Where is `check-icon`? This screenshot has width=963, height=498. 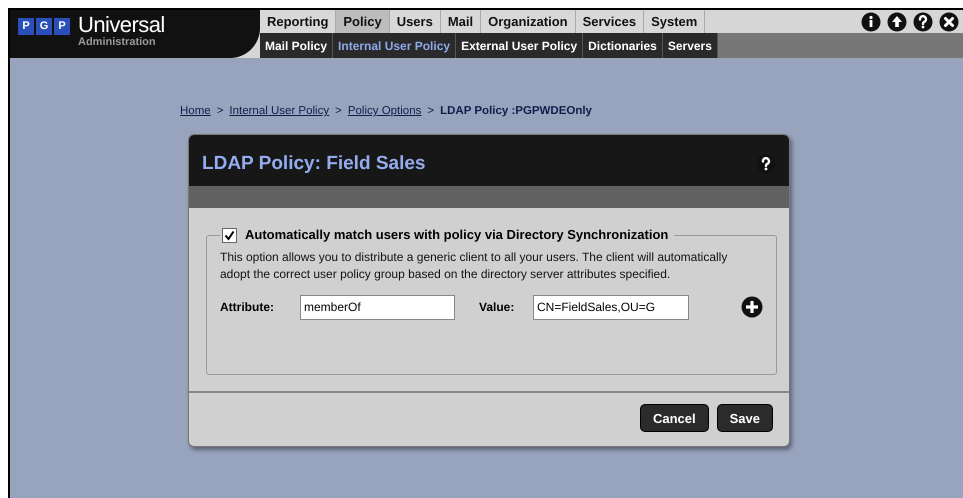
check-icon is located at coordinates (229, 235).